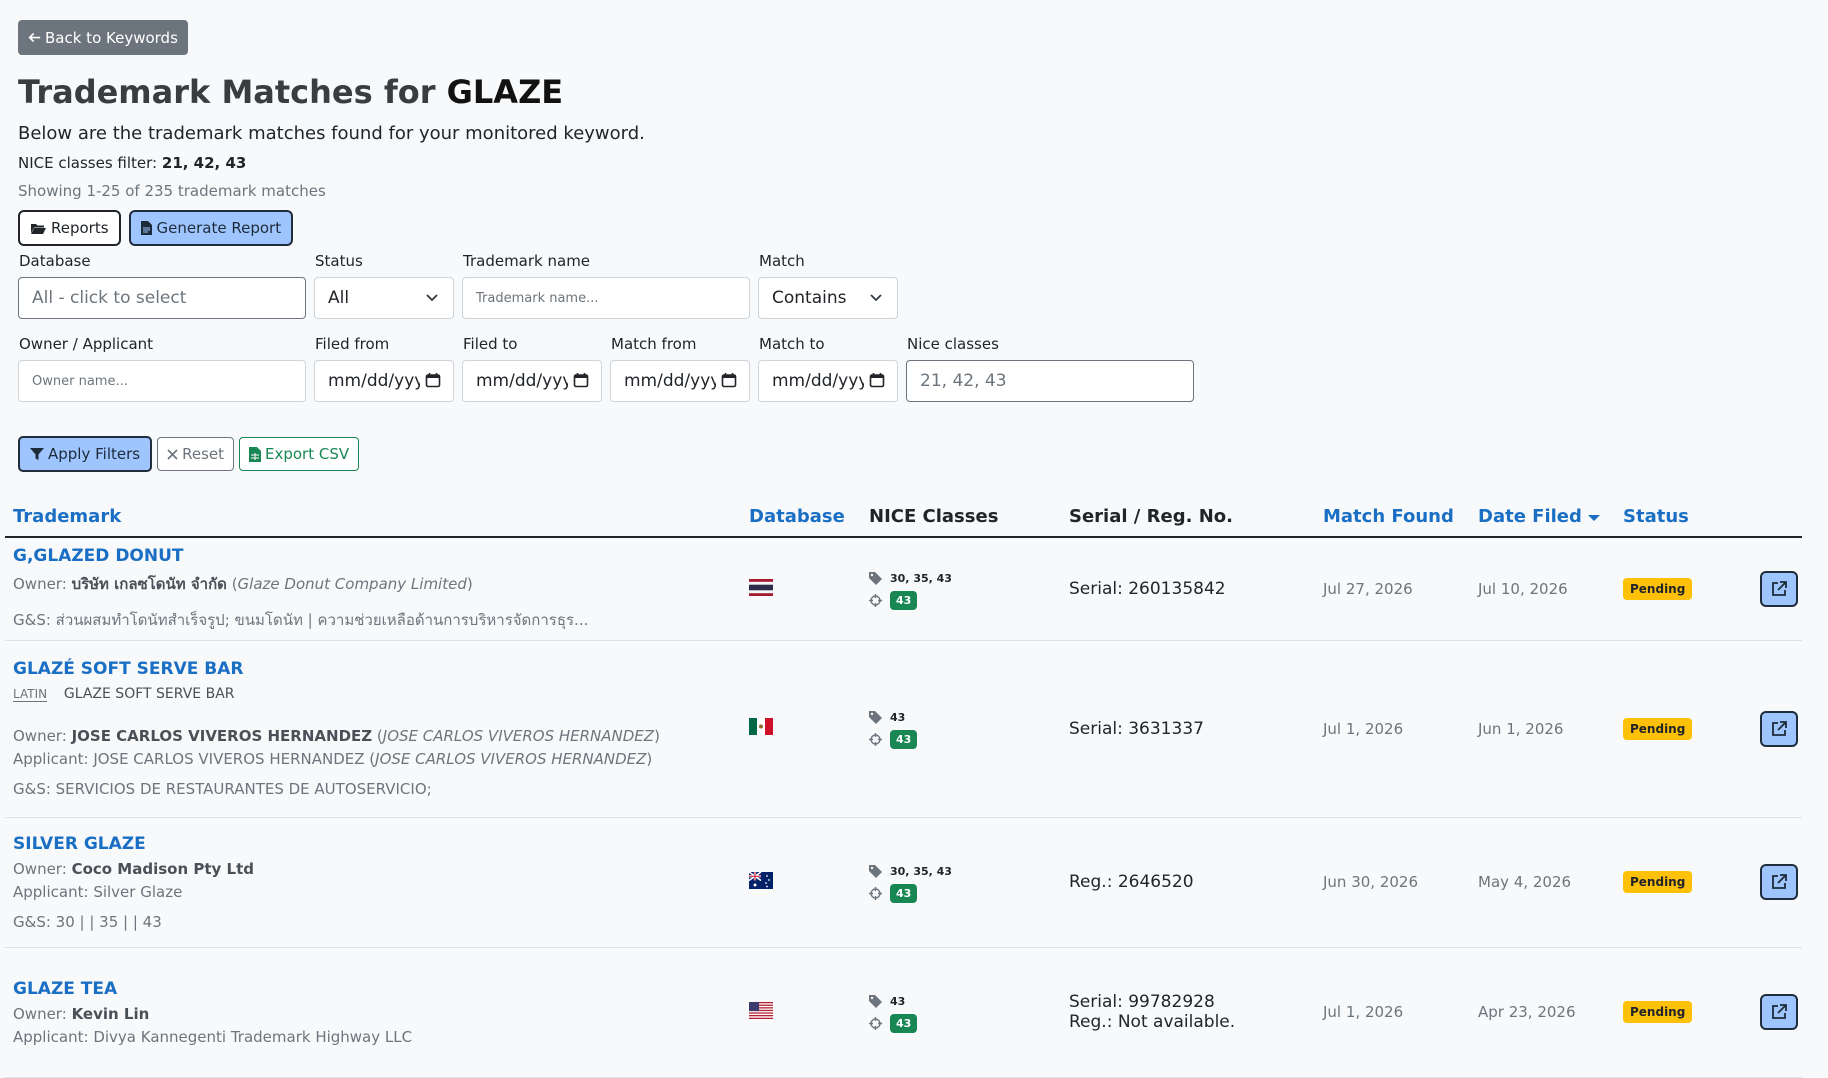 This screenshot has width=1828, height=1078. What do you see at coordinates (953, 344) in the screenshot?
I see `nice-classes-label: Nice classes` at bounding box center [953, 344].